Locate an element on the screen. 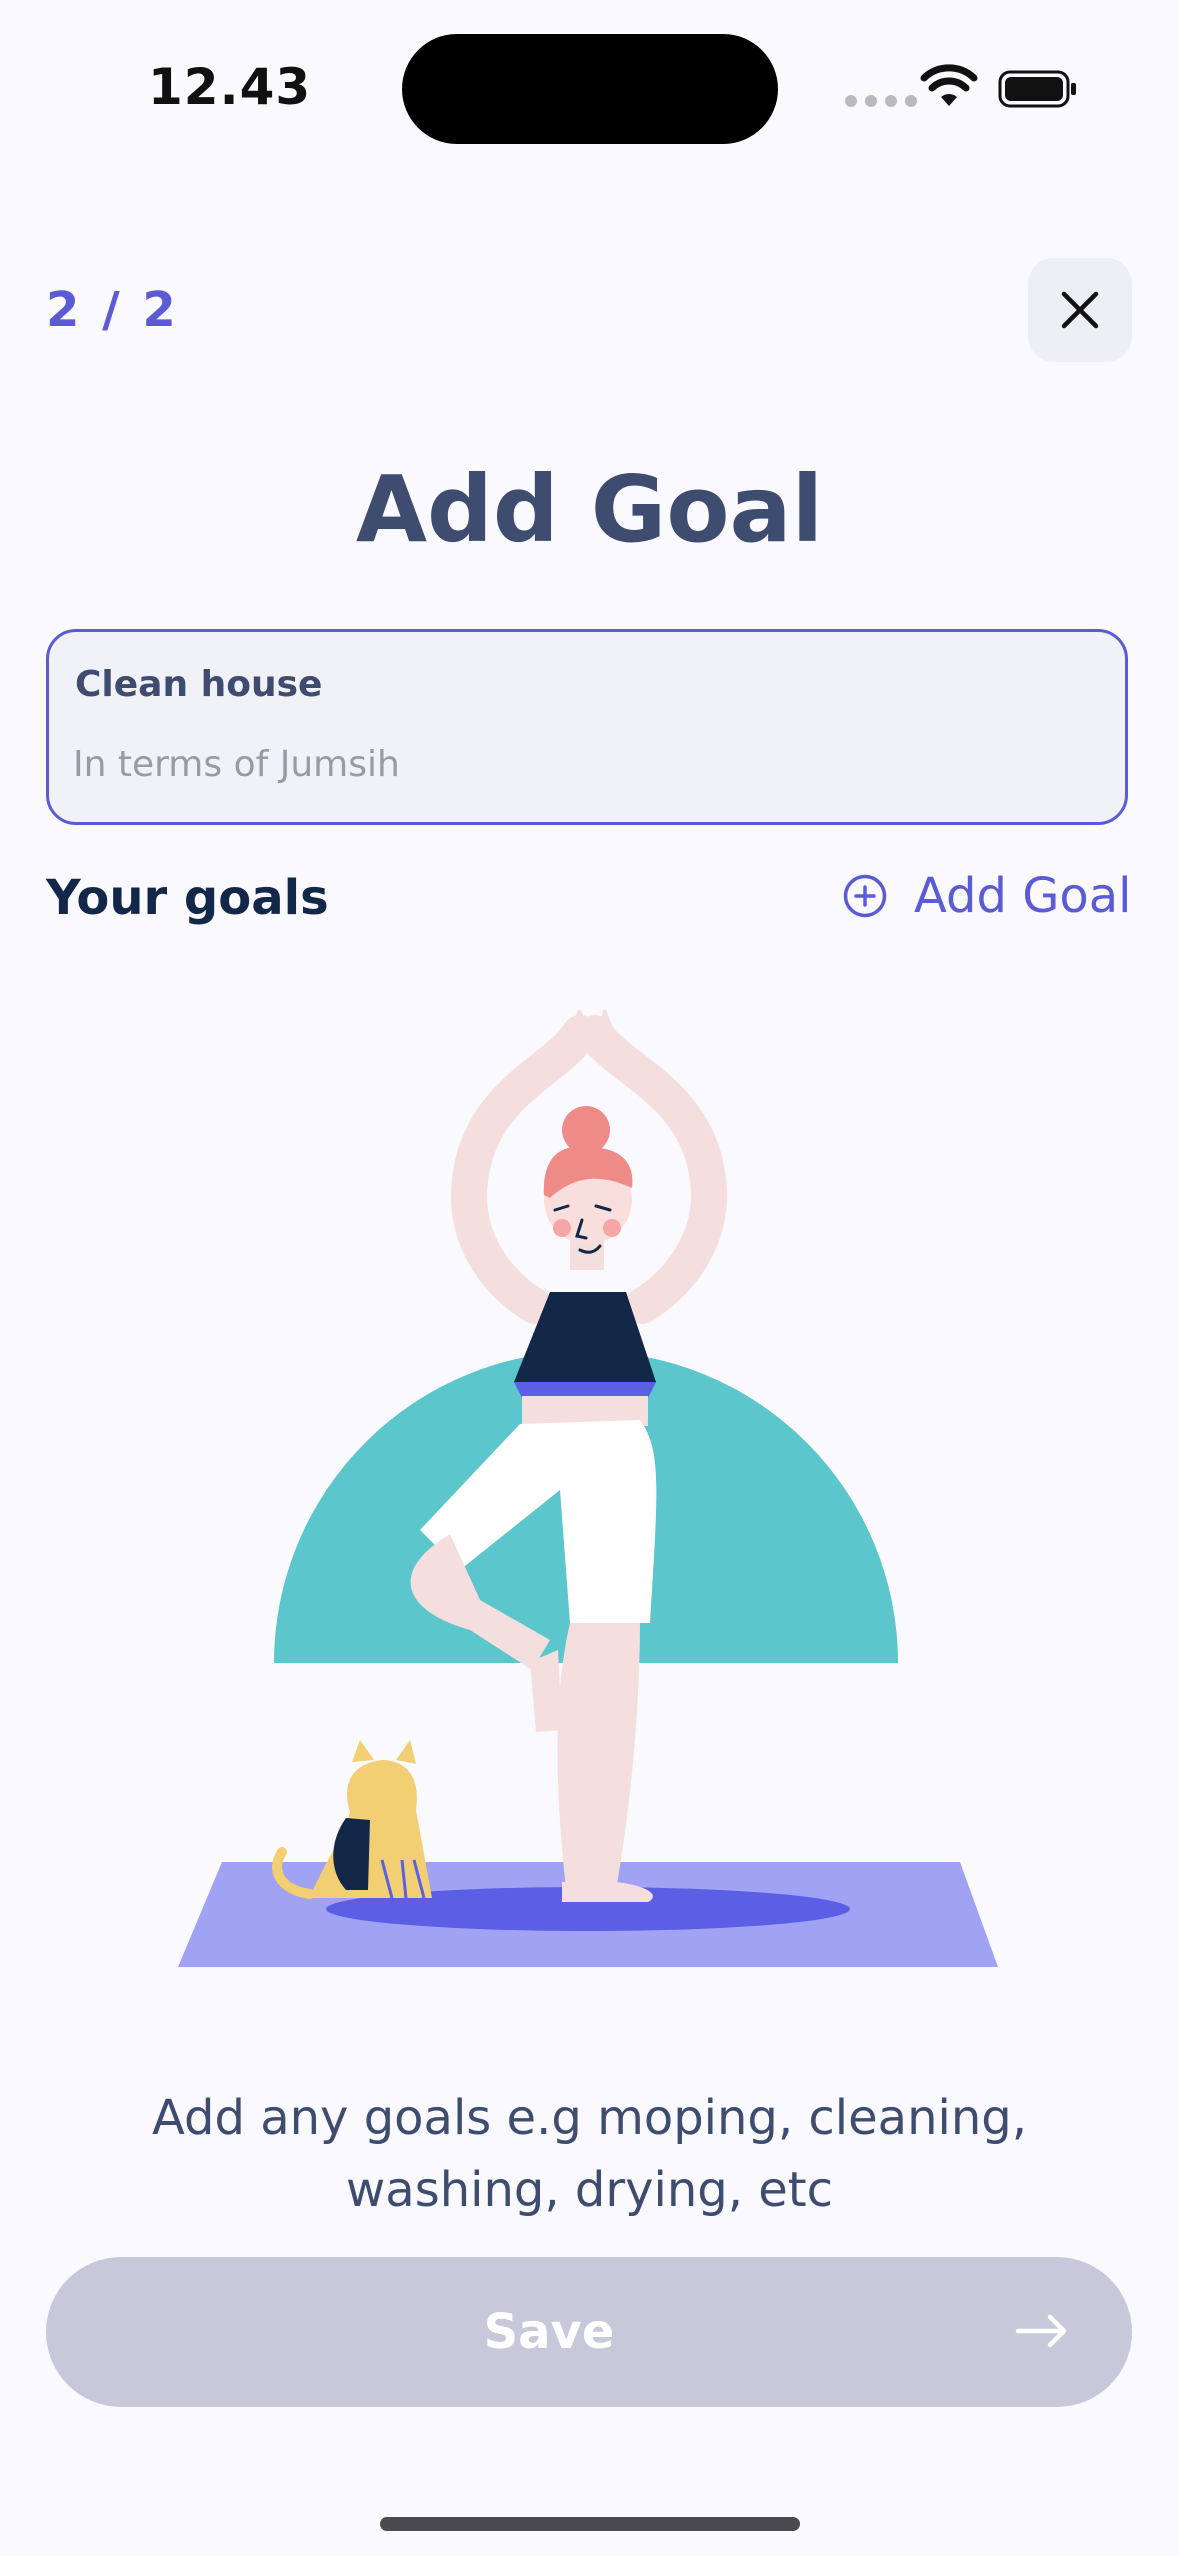  goal-input is located at coordinates (573, 764).